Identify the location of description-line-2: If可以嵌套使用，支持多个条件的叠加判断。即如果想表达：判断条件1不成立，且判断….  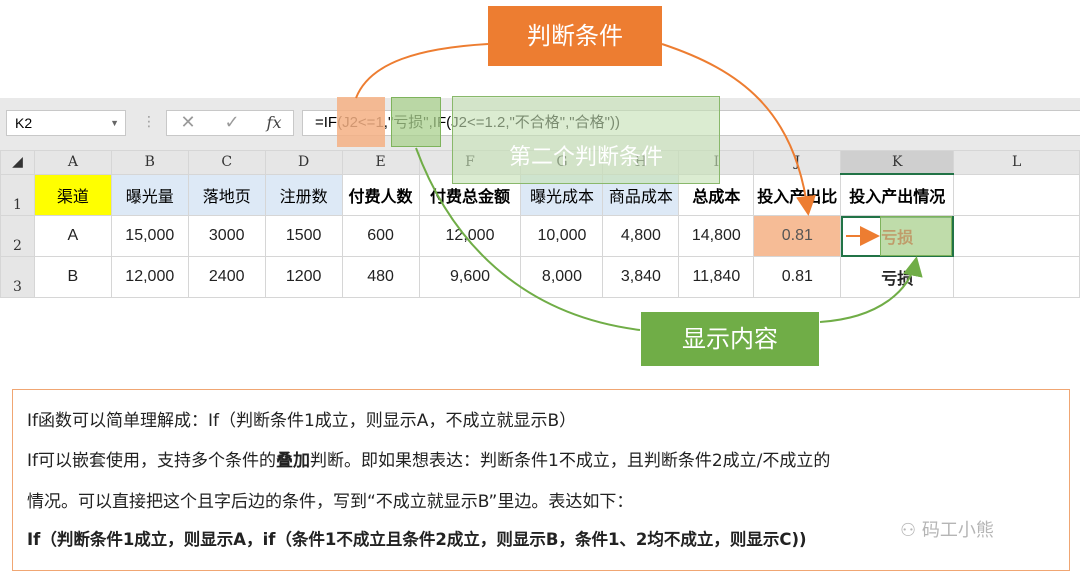
(428, 458).